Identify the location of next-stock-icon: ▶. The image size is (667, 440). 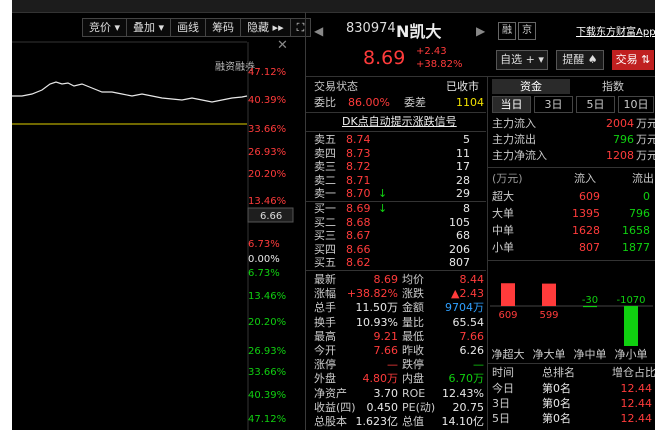
(480, 31).